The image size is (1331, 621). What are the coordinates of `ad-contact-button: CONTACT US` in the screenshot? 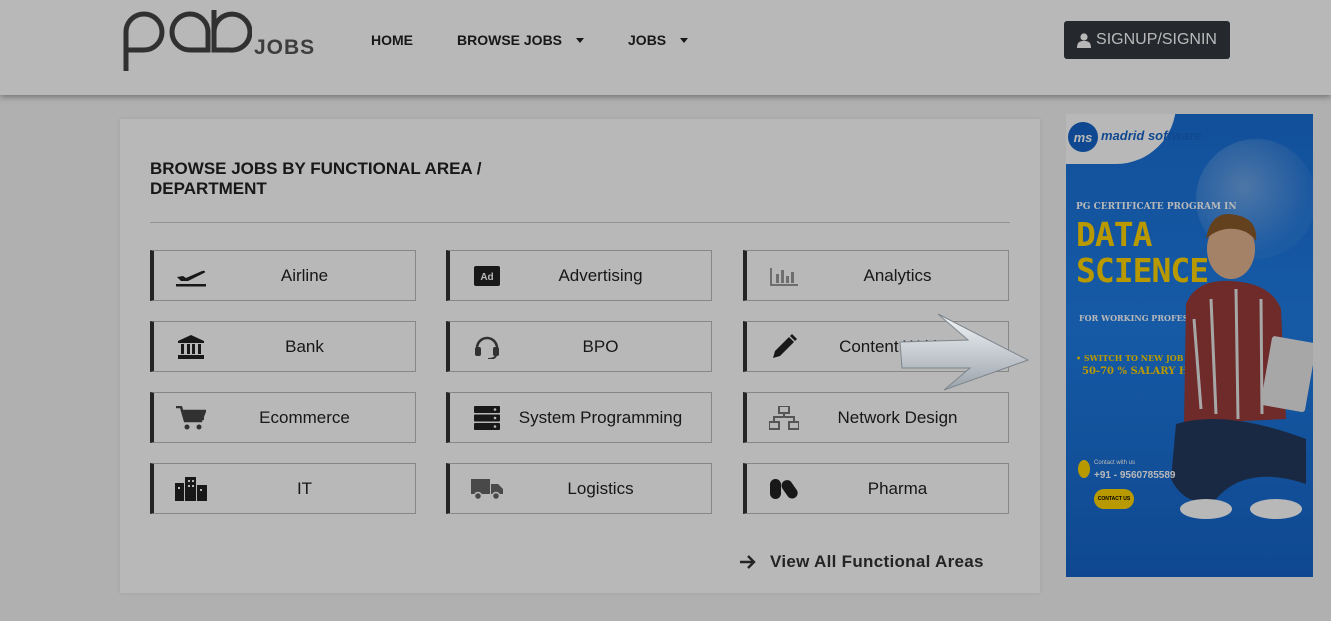 It's located at (1114, 499).